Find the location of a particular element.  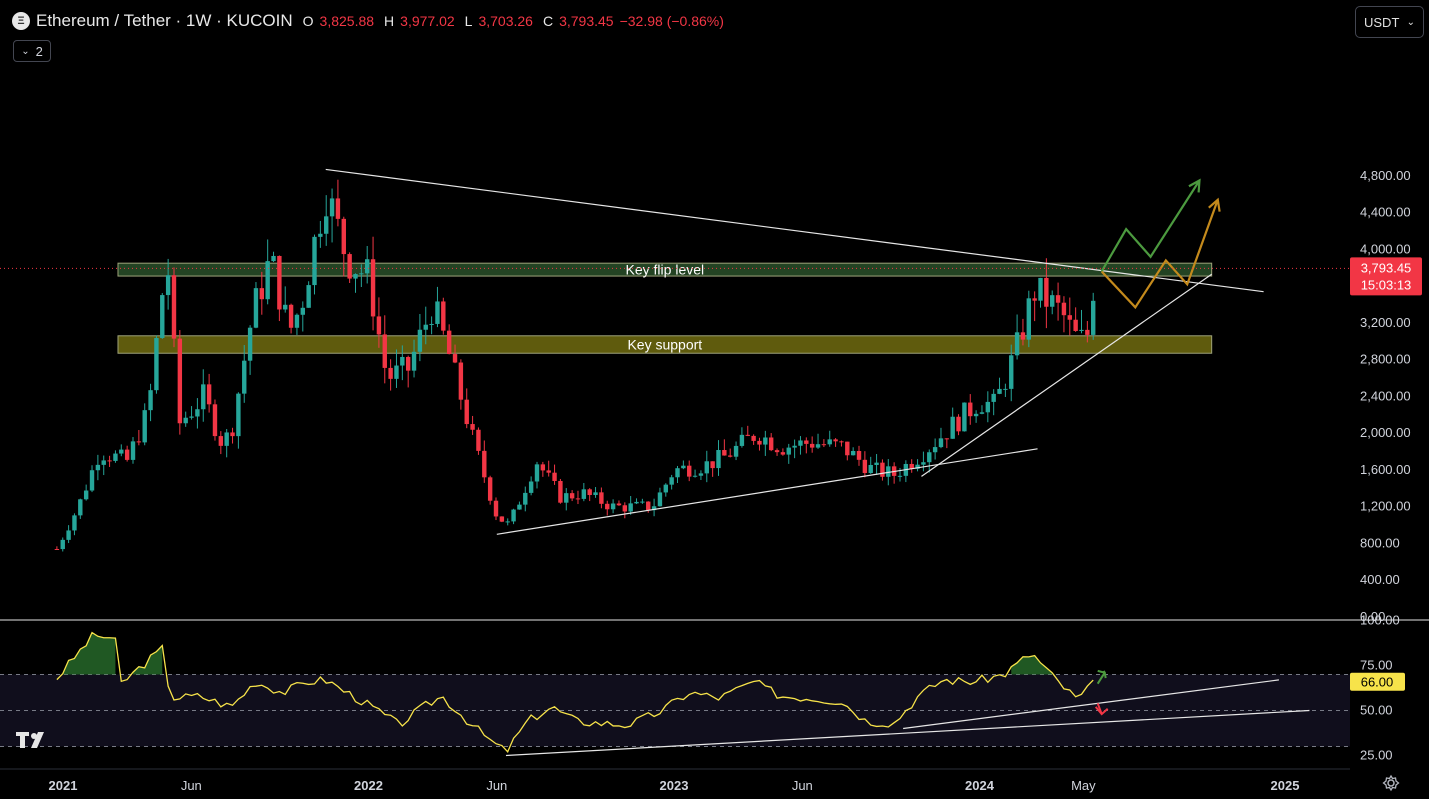

time-axis-label: 2022 is located at coordinates (368, 785).